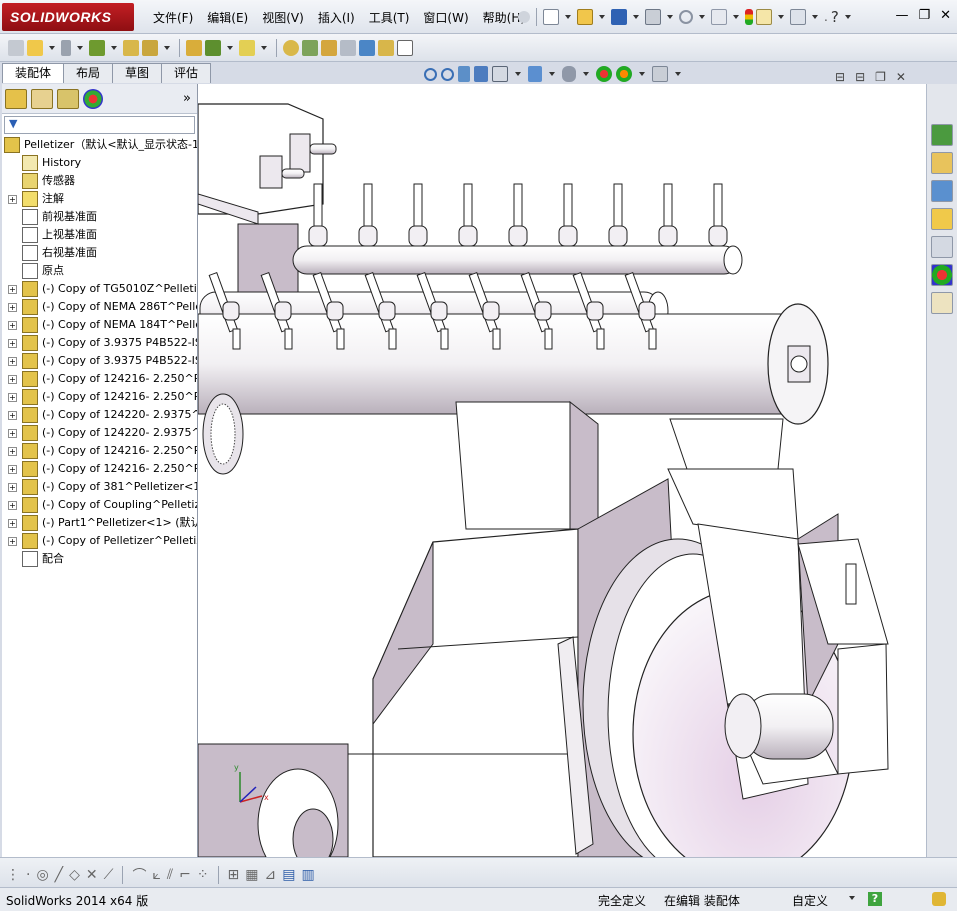 This screenshot has height=911, width=957. What do you see at coordinates (810, 900) in the screenshot?
I see `units-selector: 自定义` at bounding box center [810, 900].